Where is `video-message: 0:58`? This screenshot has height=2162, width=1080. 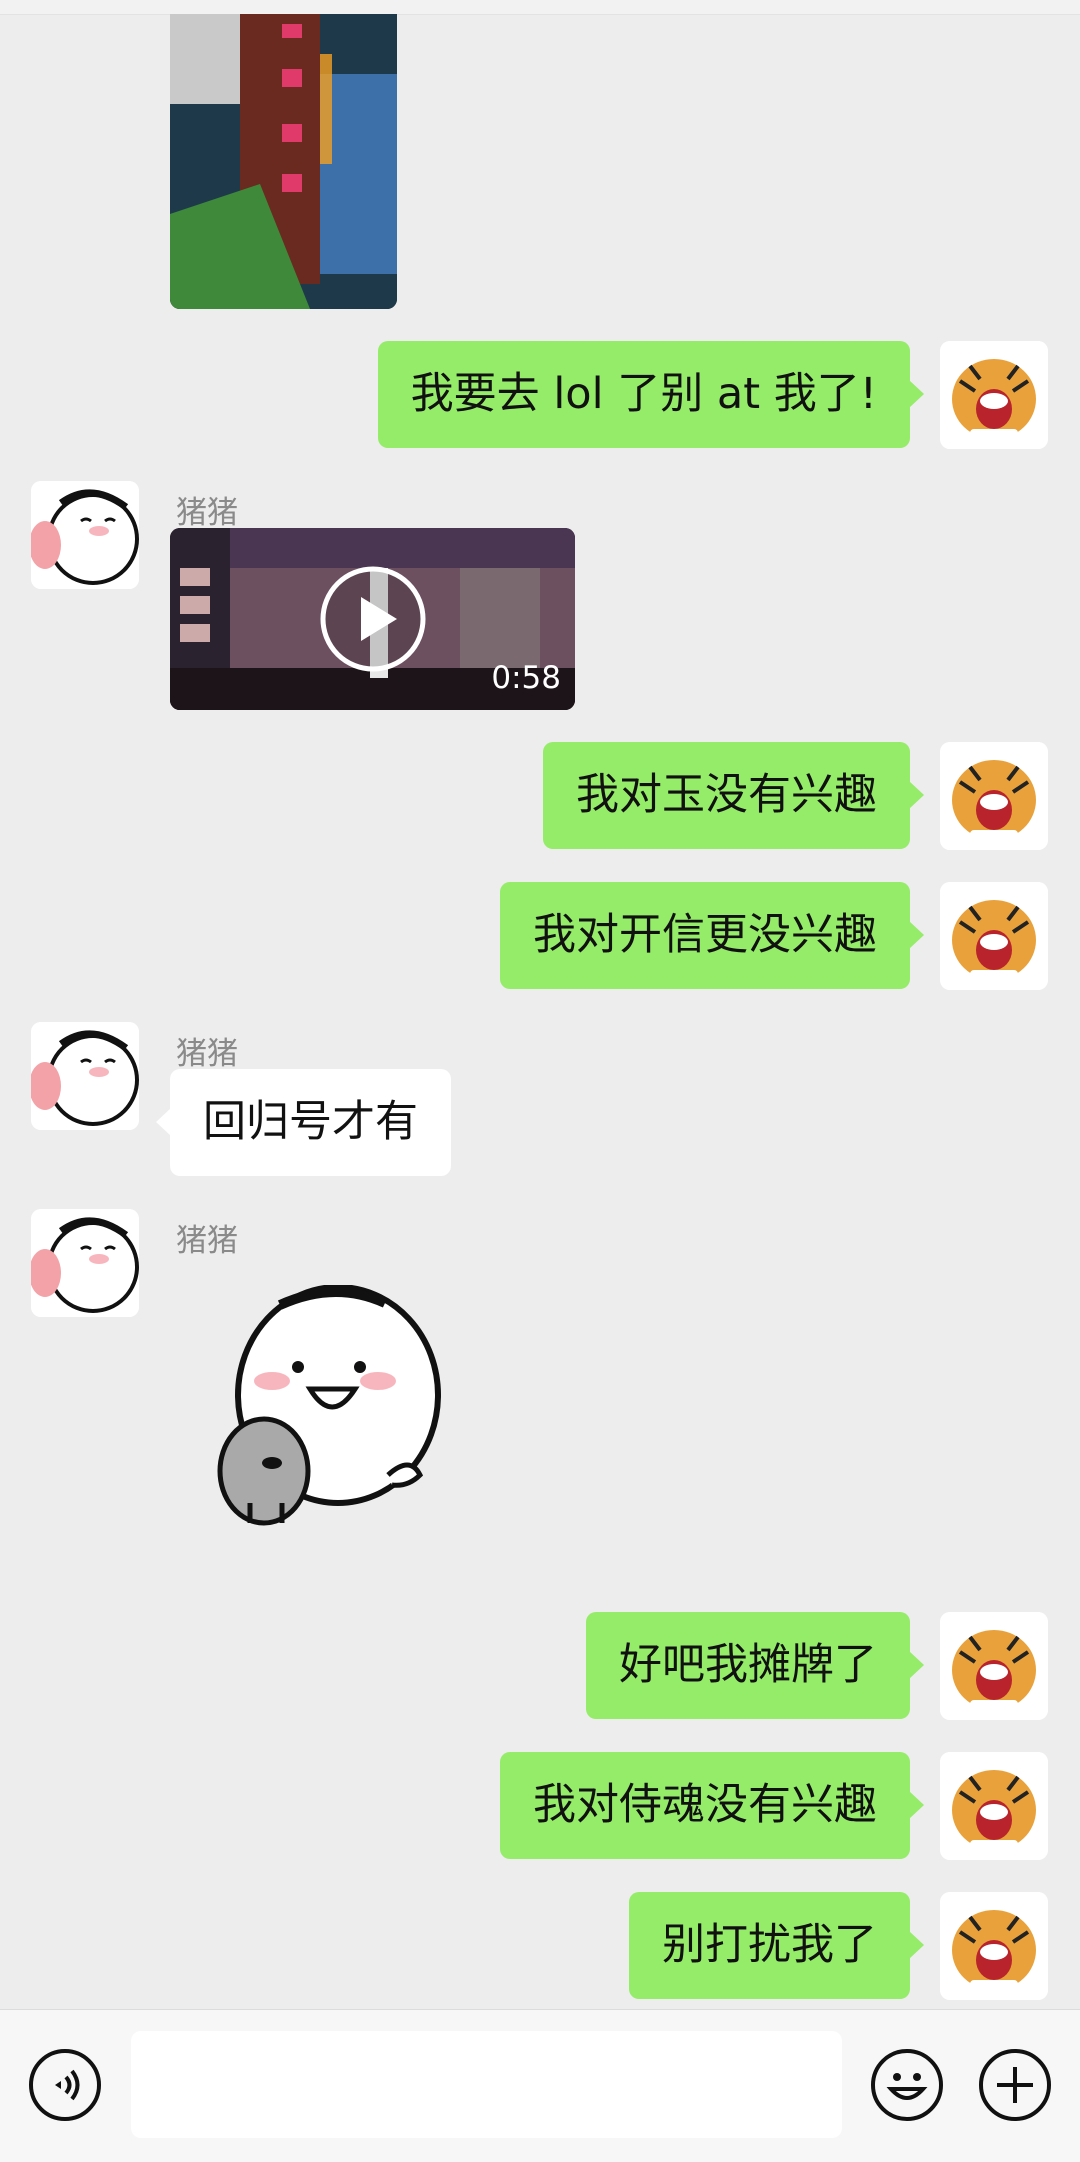
video-message: 0:58 is located at coordinates (372, 619).